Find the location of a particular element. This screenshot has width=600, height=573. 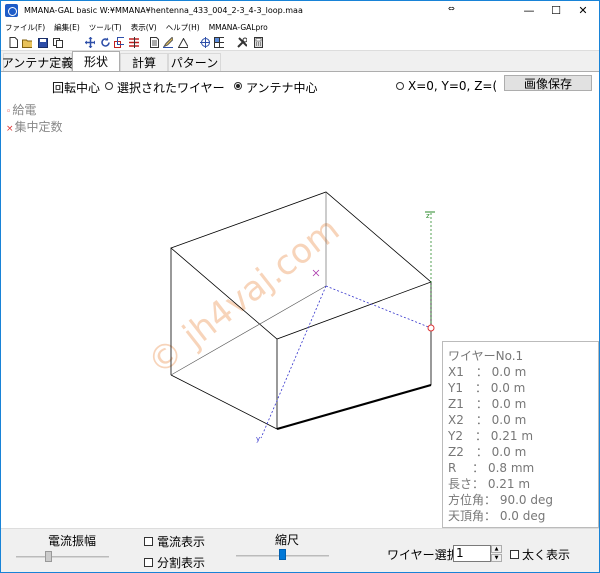

scale-label: 縮尺 is located at coordinates (287, 540).